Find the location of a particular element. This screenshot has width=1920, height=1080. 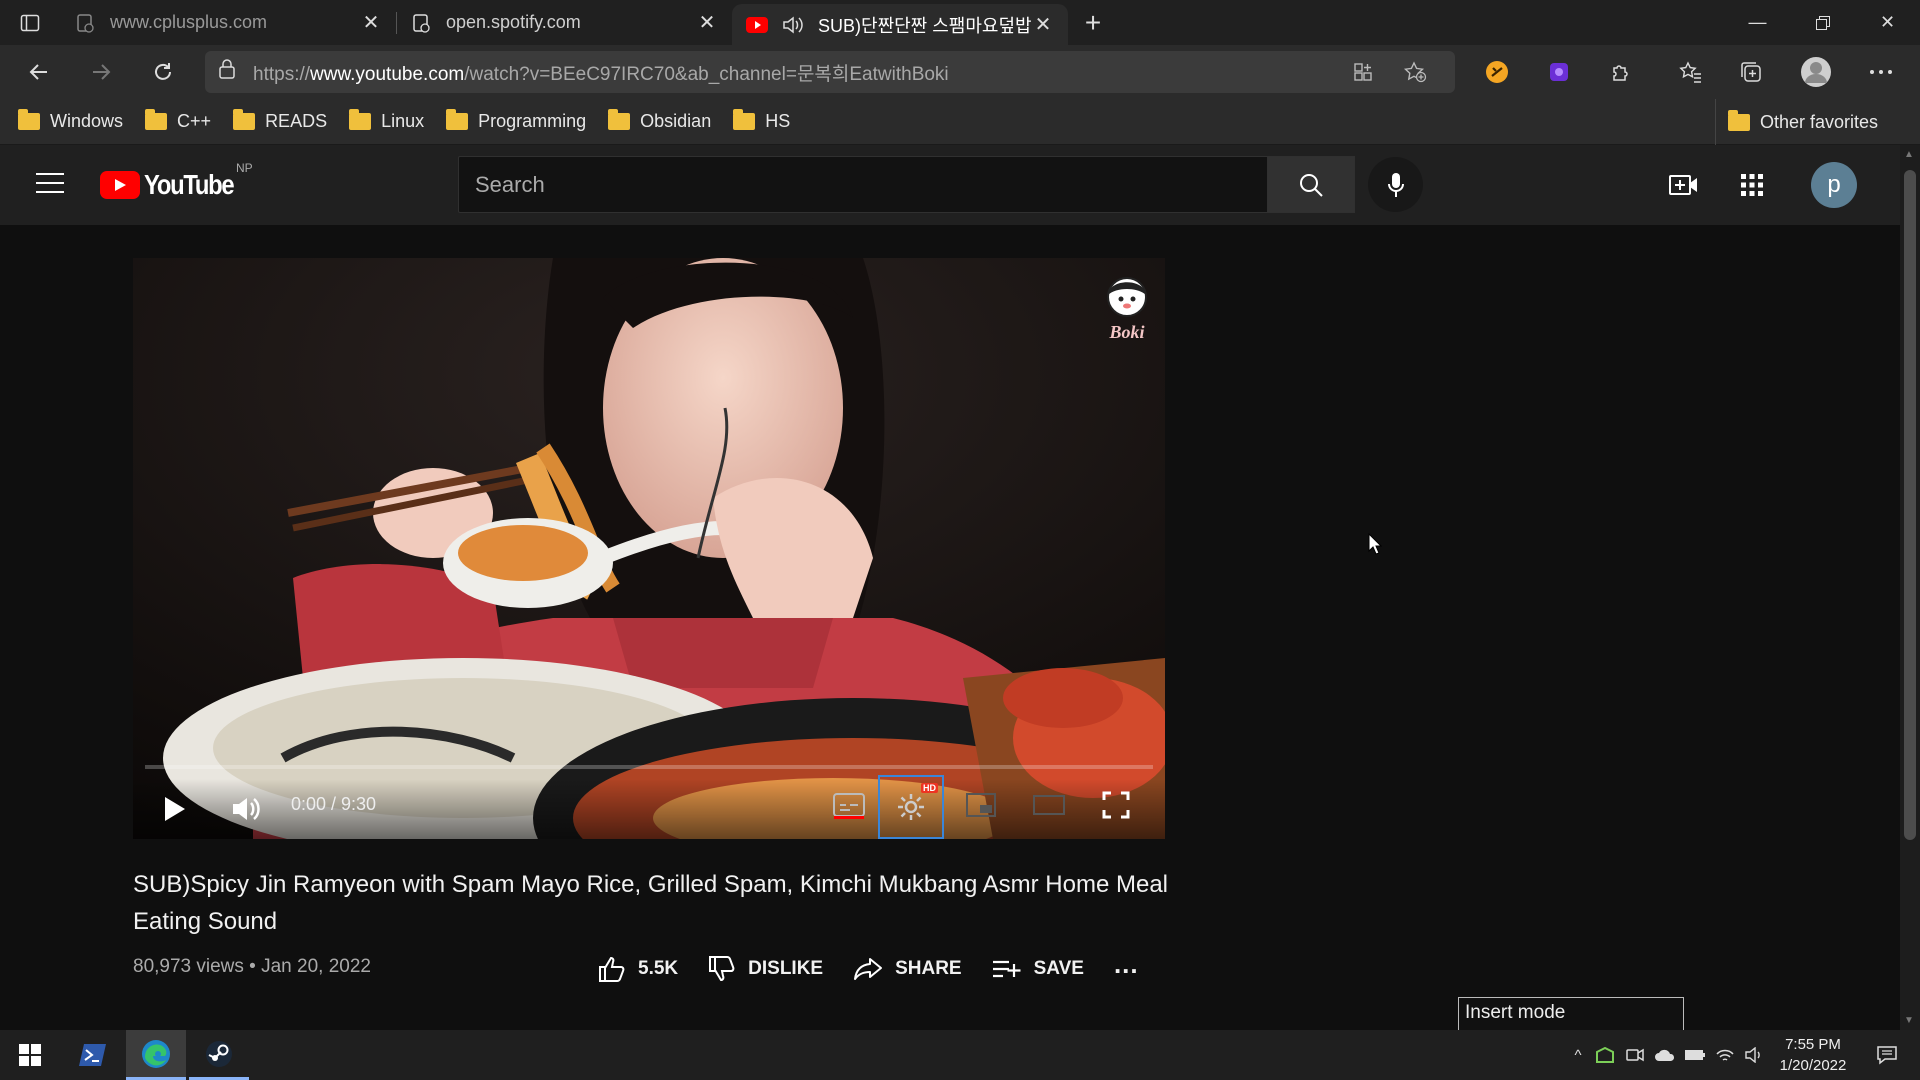

meet-now-icon is located at coordinates (1635, 1055).